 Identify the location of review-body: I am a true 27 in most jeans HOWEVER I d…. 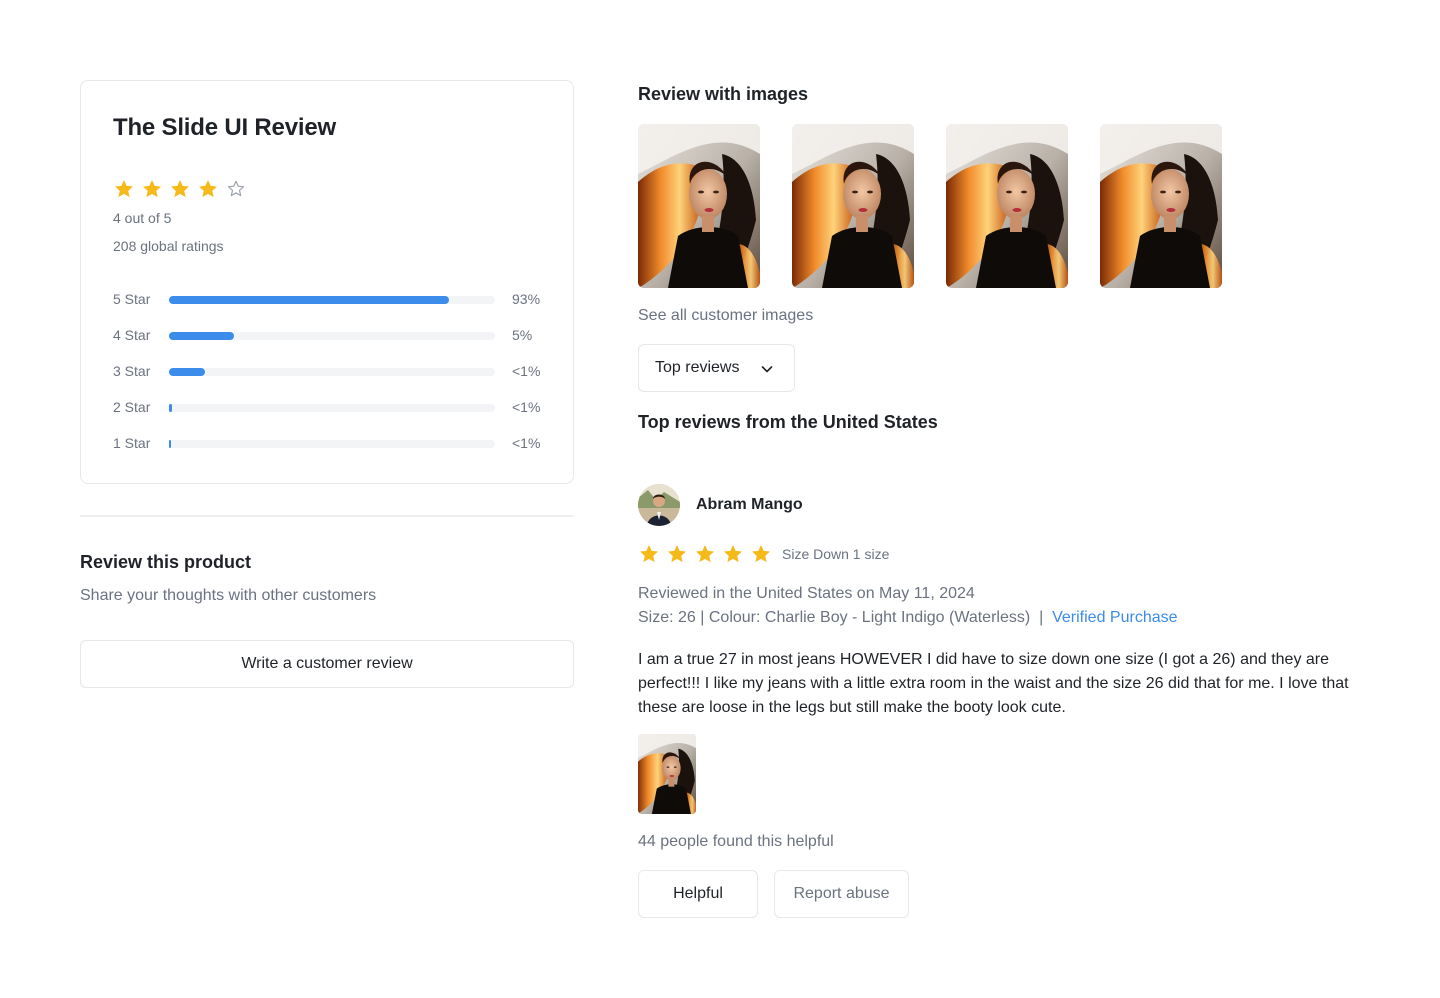
(993, 683).